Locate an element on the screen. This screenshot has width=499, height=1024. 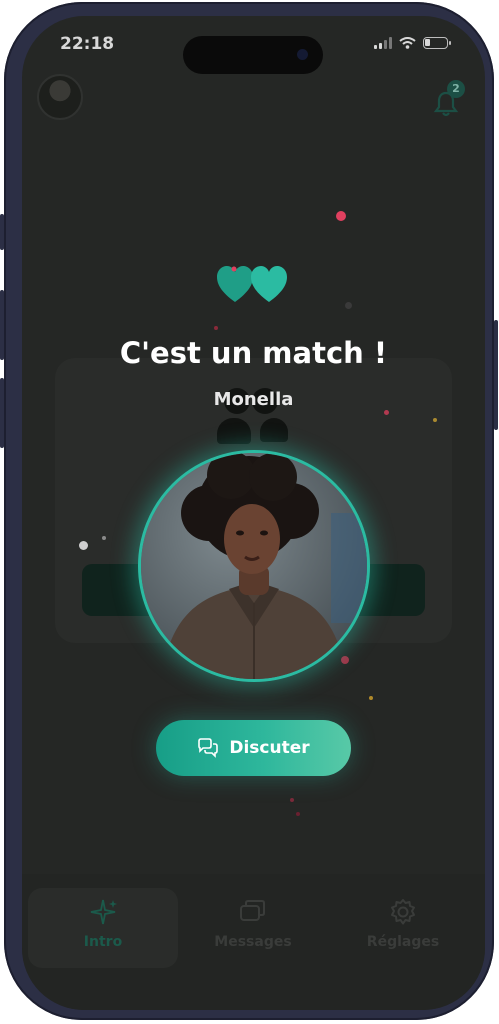
status-icons is located at coordinates (412, 43).